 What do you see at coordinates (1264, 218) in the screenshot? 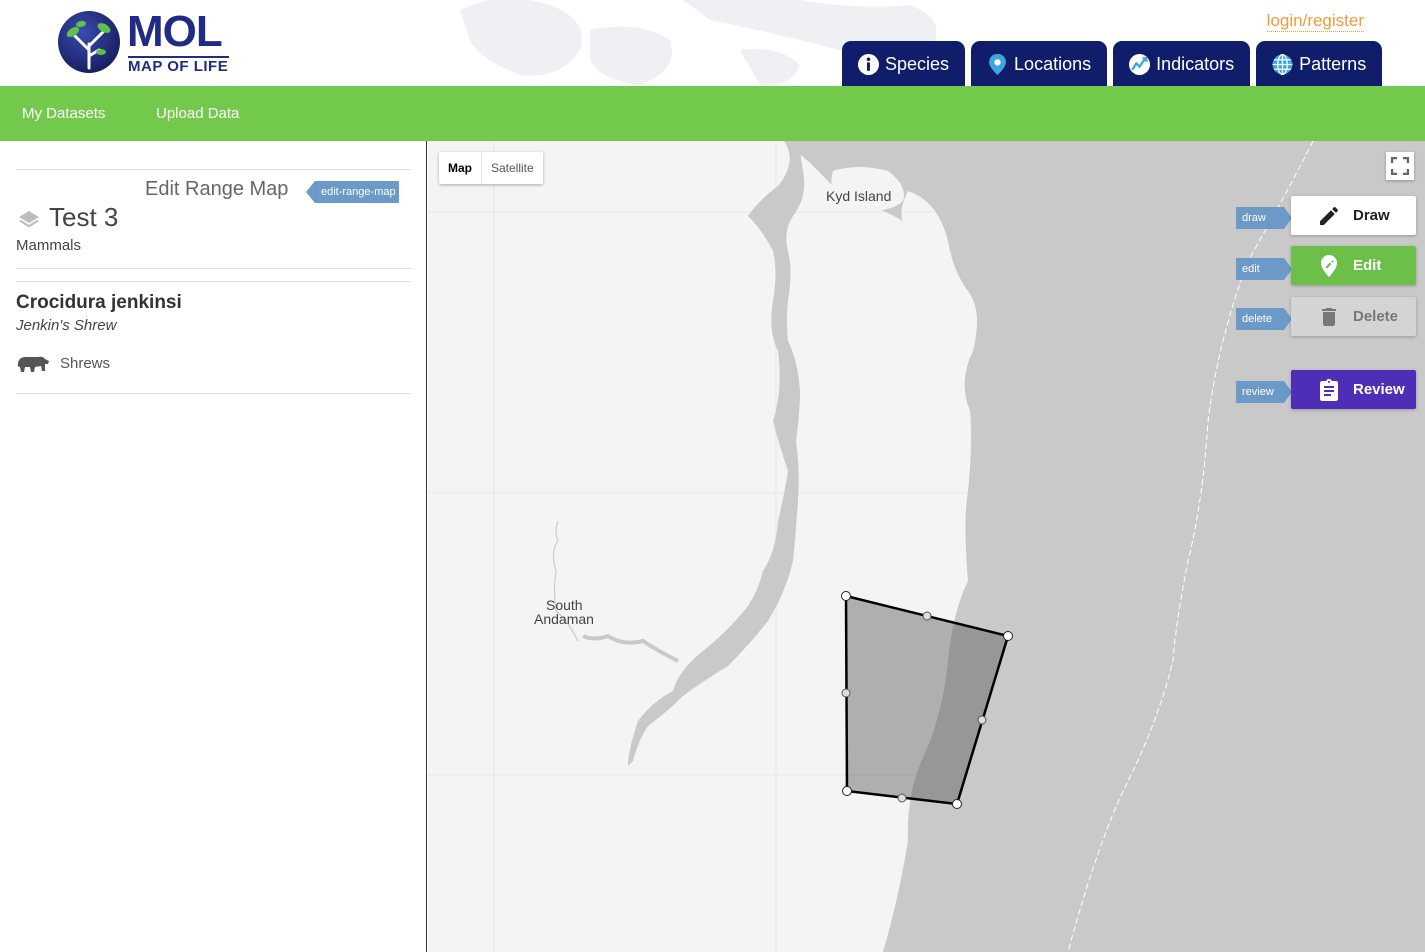
I see `draw-tag: draw` at bounding box center [1264, 218].